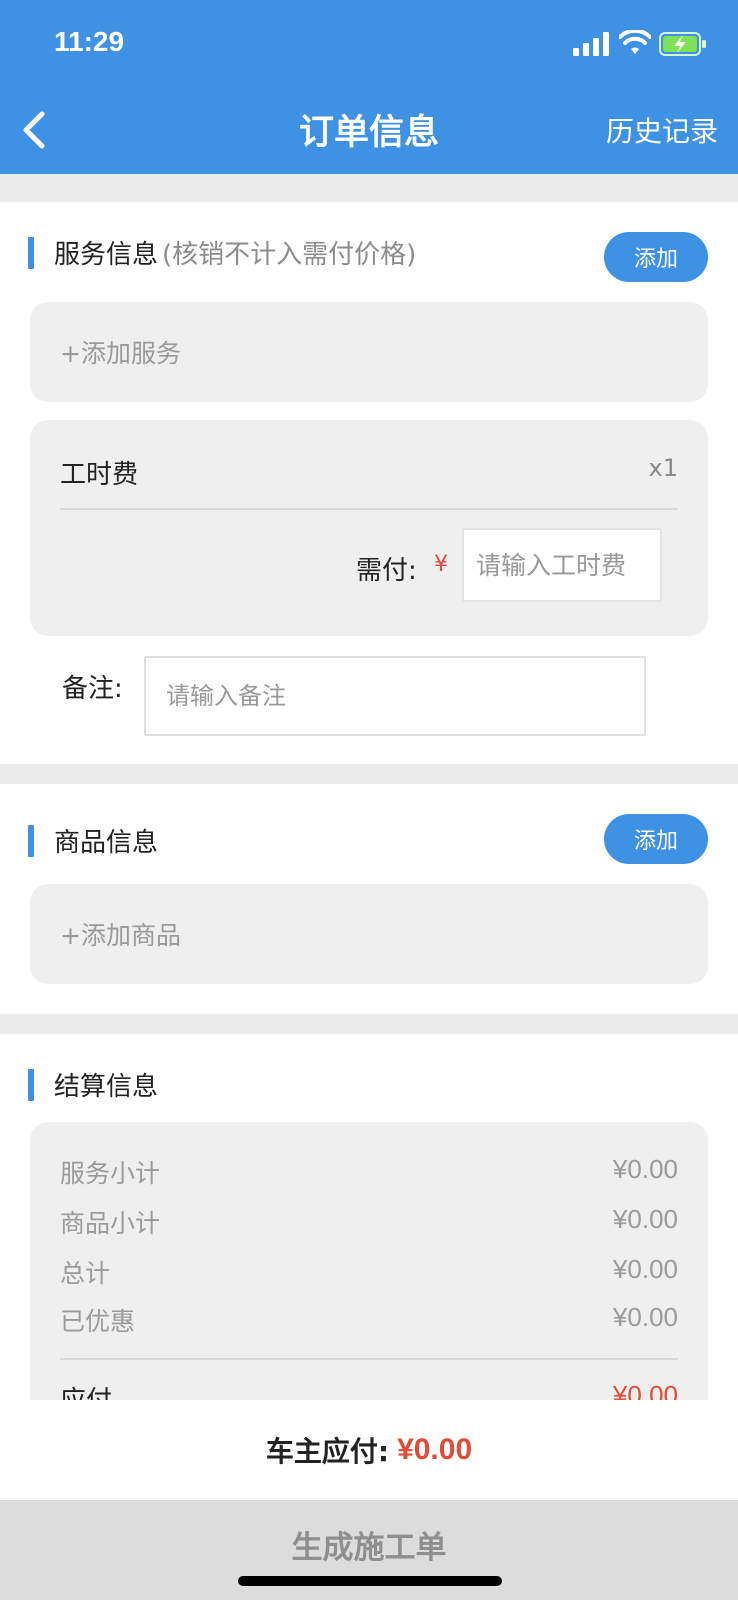 The image size is (738, 1600). I want to click on owner-pay-amount: ¥0.00, so click(435, 1449).